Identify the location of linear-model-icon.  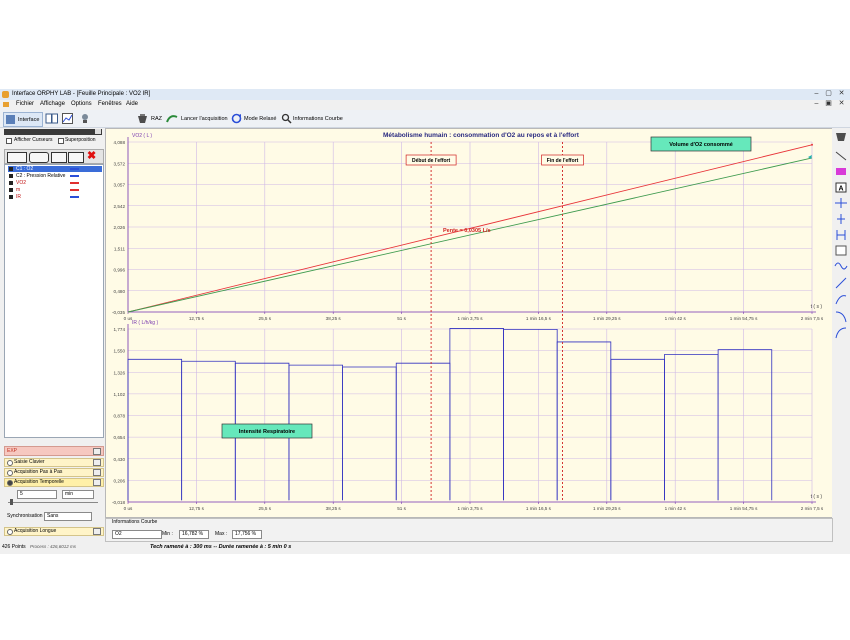
(841, 283).